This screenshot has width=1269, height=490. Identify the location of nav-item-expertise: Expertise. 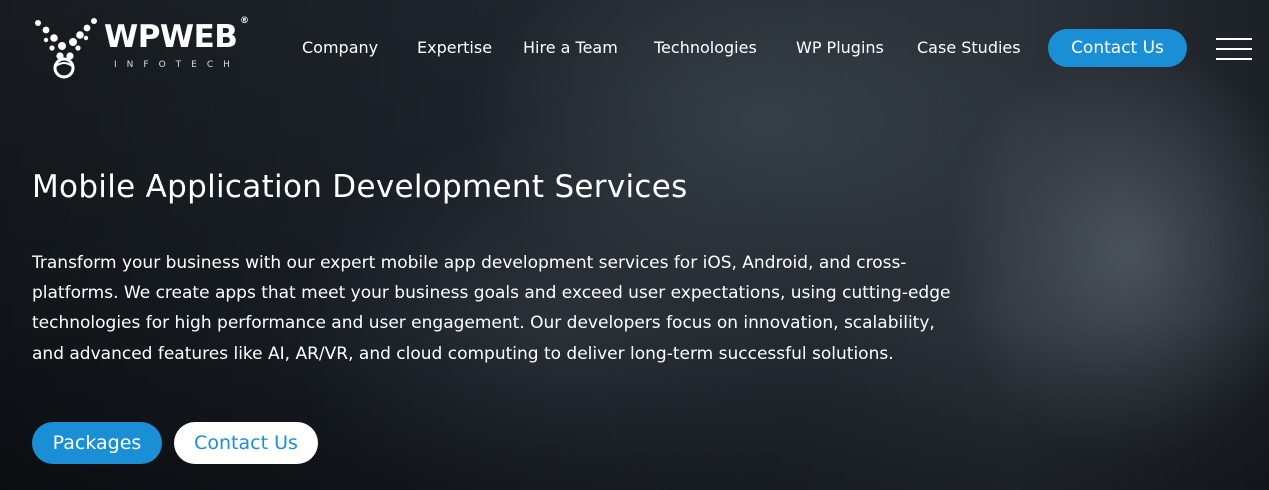
(454, 48).